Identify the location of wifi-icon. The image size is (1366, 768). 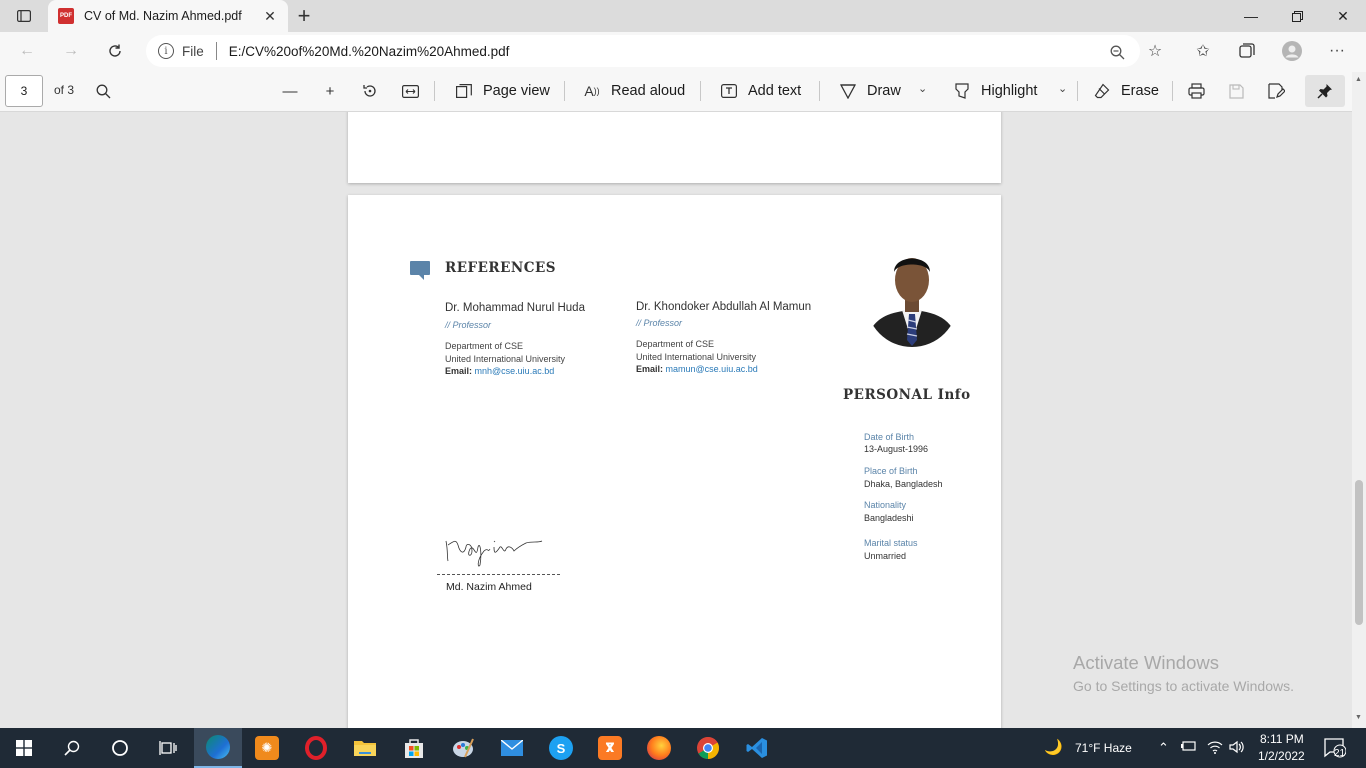
(1215, 748).